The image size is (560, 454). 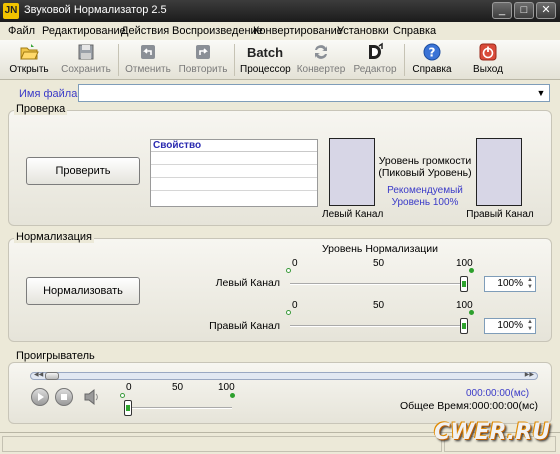 I want to click on left-channel-label: Левый Канал, so click(x=353, y=214).